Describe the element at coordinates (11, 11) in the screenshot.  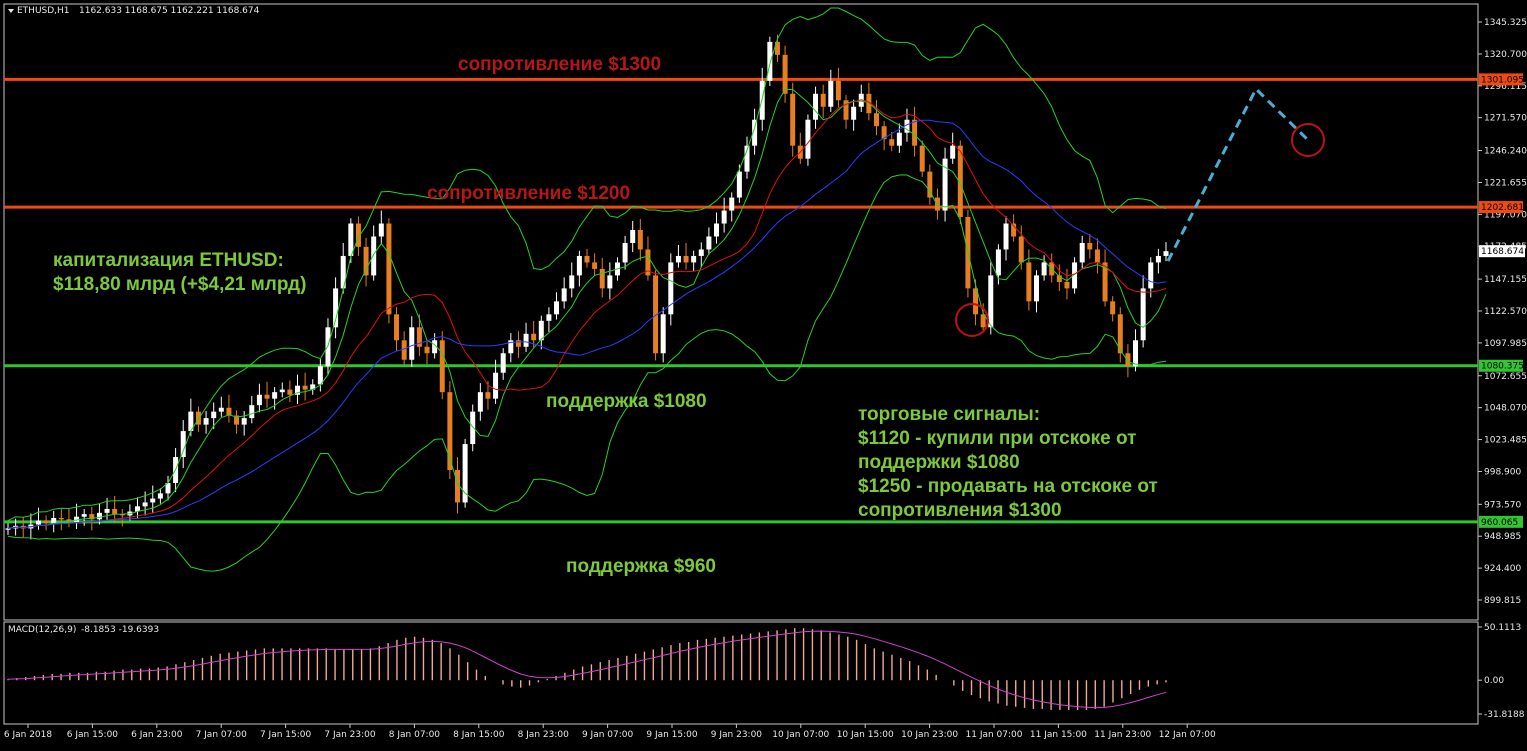
I see `dropdown-arrow-icon` at that location.